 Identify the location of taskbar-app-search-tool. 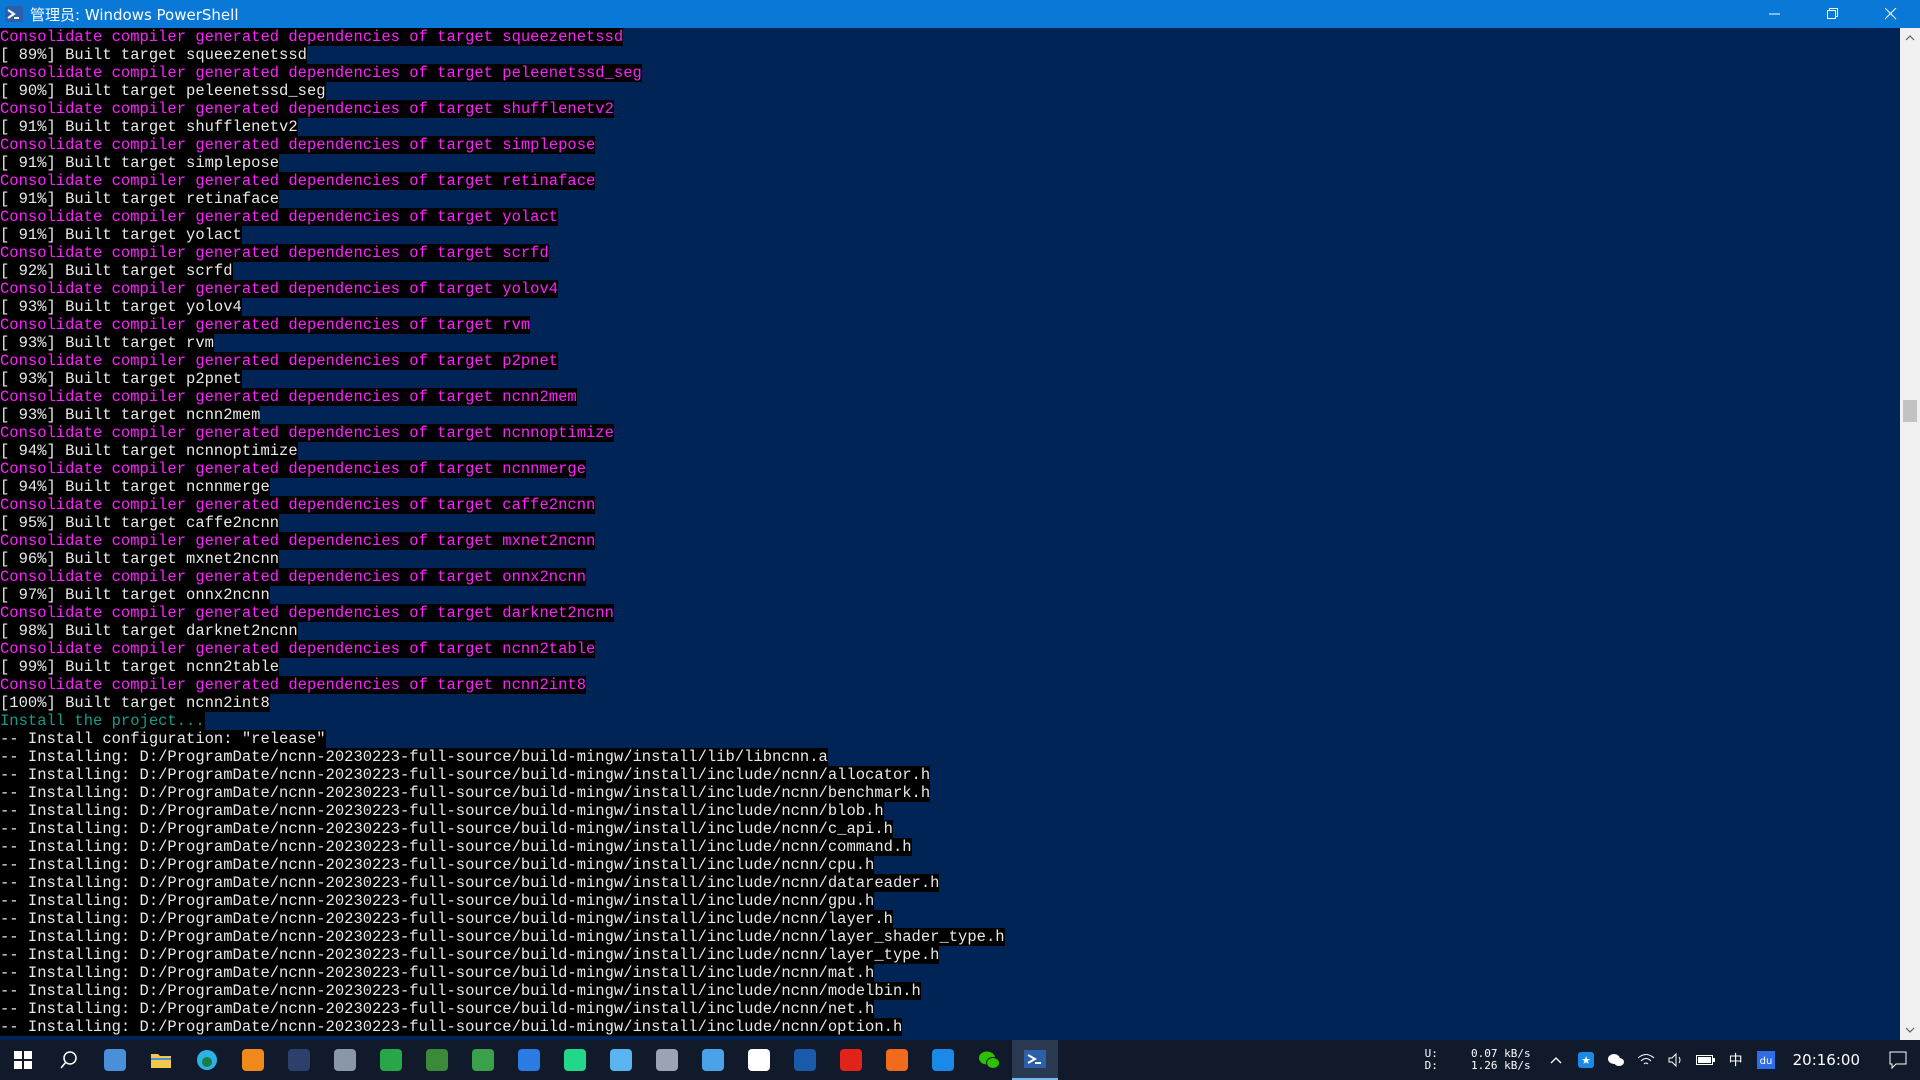
(253, 1060).